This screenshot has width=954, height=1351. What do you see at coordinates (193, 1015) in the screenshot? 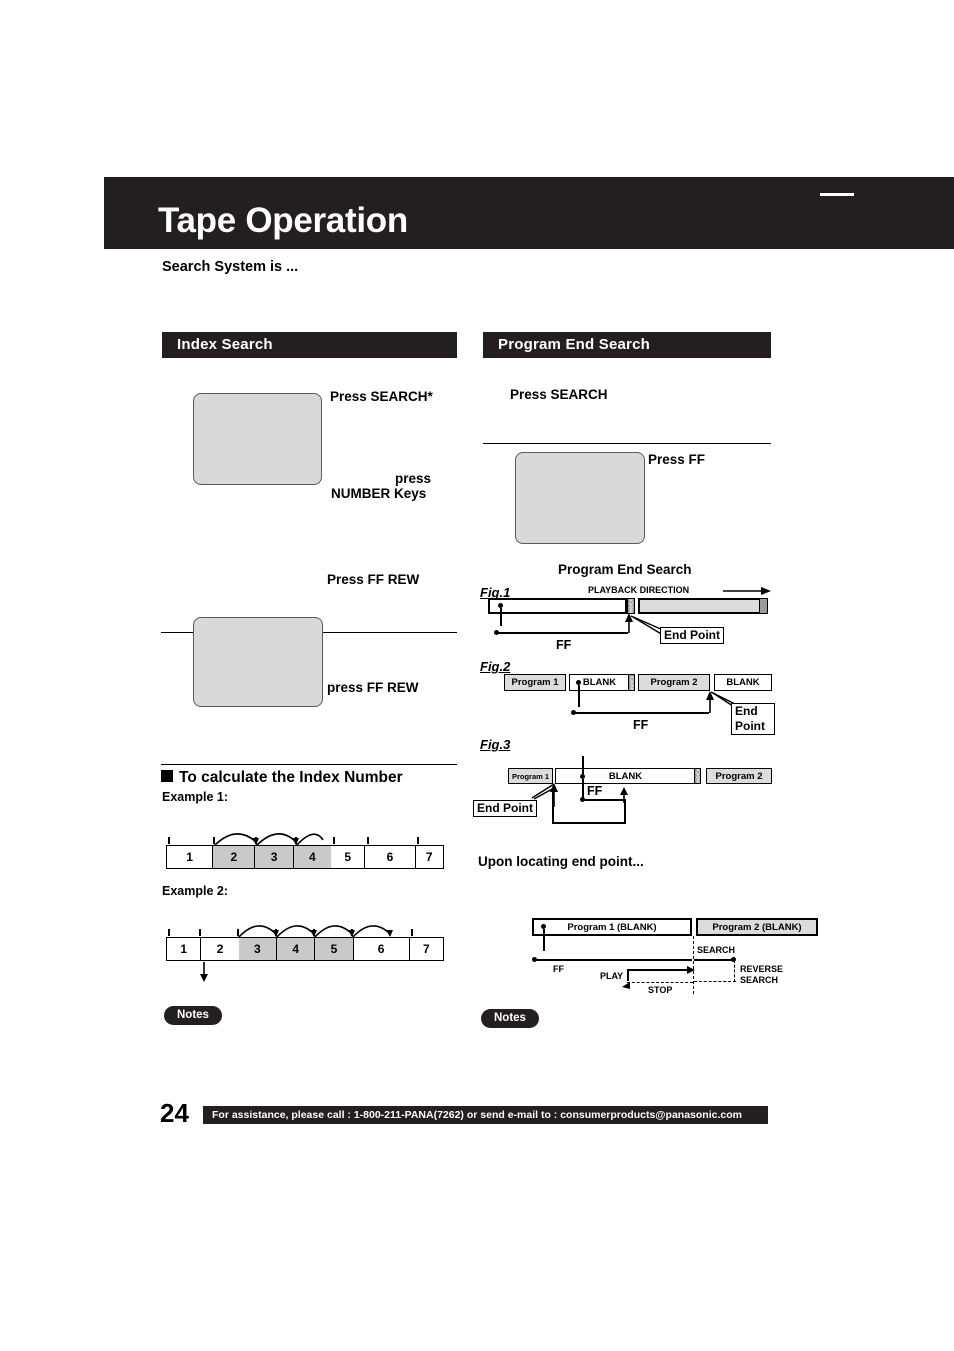
I see `notes-badge-left: Notes` at bounding box center [193, 1015].